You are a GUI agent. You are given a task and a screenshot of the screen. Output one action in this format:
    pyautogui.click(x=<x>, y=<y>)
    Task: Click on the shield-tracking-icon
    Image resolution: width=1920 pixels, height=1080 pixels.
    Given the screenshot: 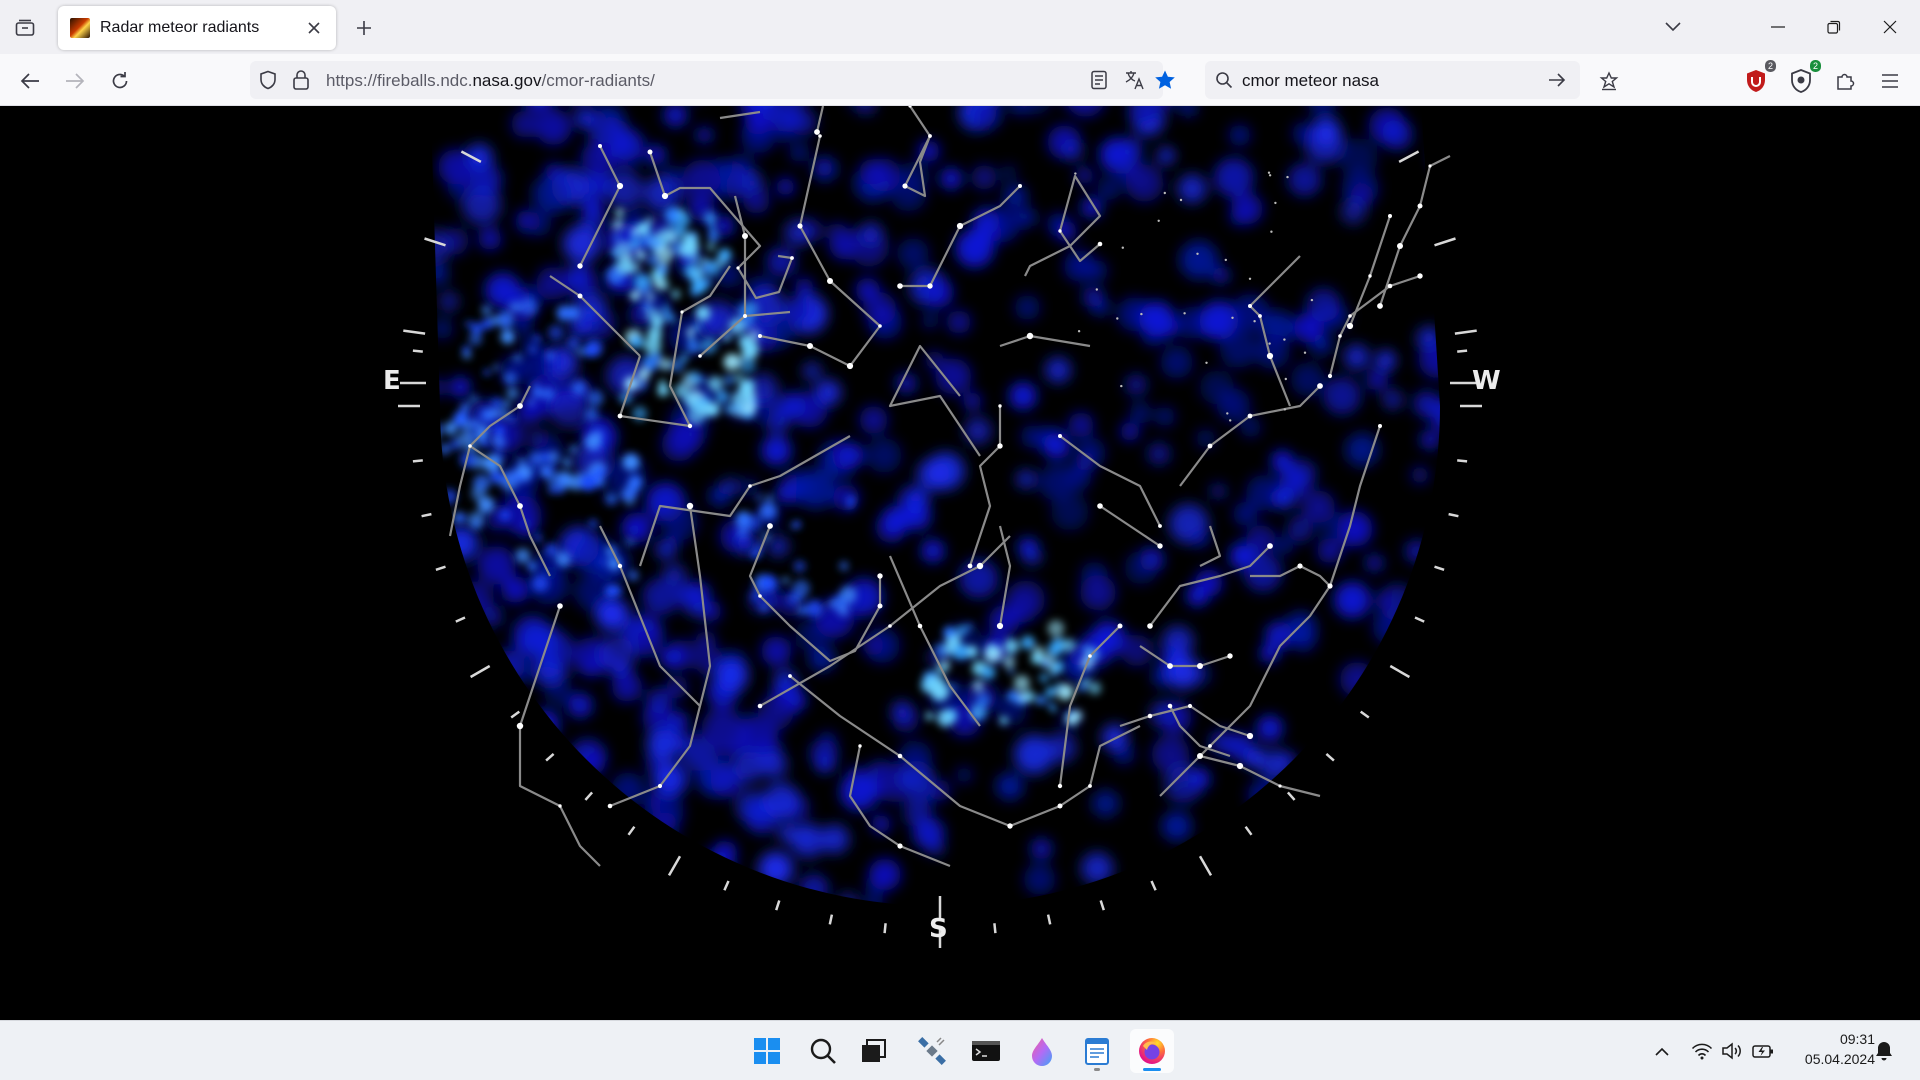 What is the action you would take?
    pyautogui.click(x=268, y=80)
    